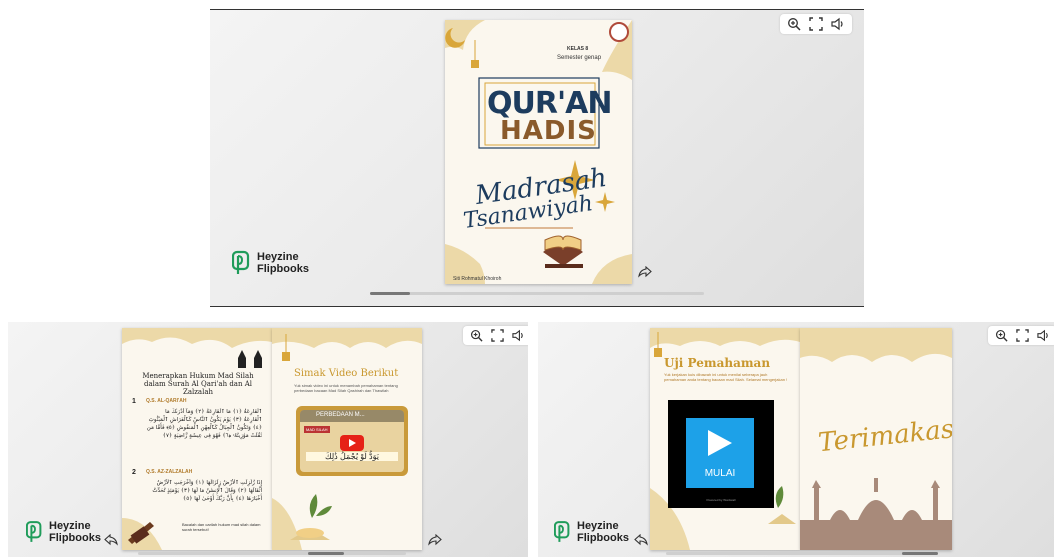 This screenshot has width=1056, height=557. What do you see at coordinates (578, 49) in the screenshot?
I see `cover-kelas: KELAS 8` at bounding box center [578, 49].